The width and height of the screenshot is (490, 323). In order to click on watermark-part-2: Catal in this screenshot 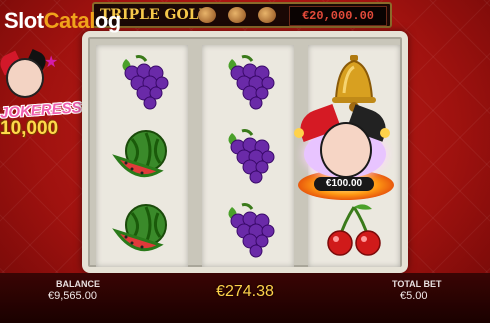, I will do `click(69, 20)`.